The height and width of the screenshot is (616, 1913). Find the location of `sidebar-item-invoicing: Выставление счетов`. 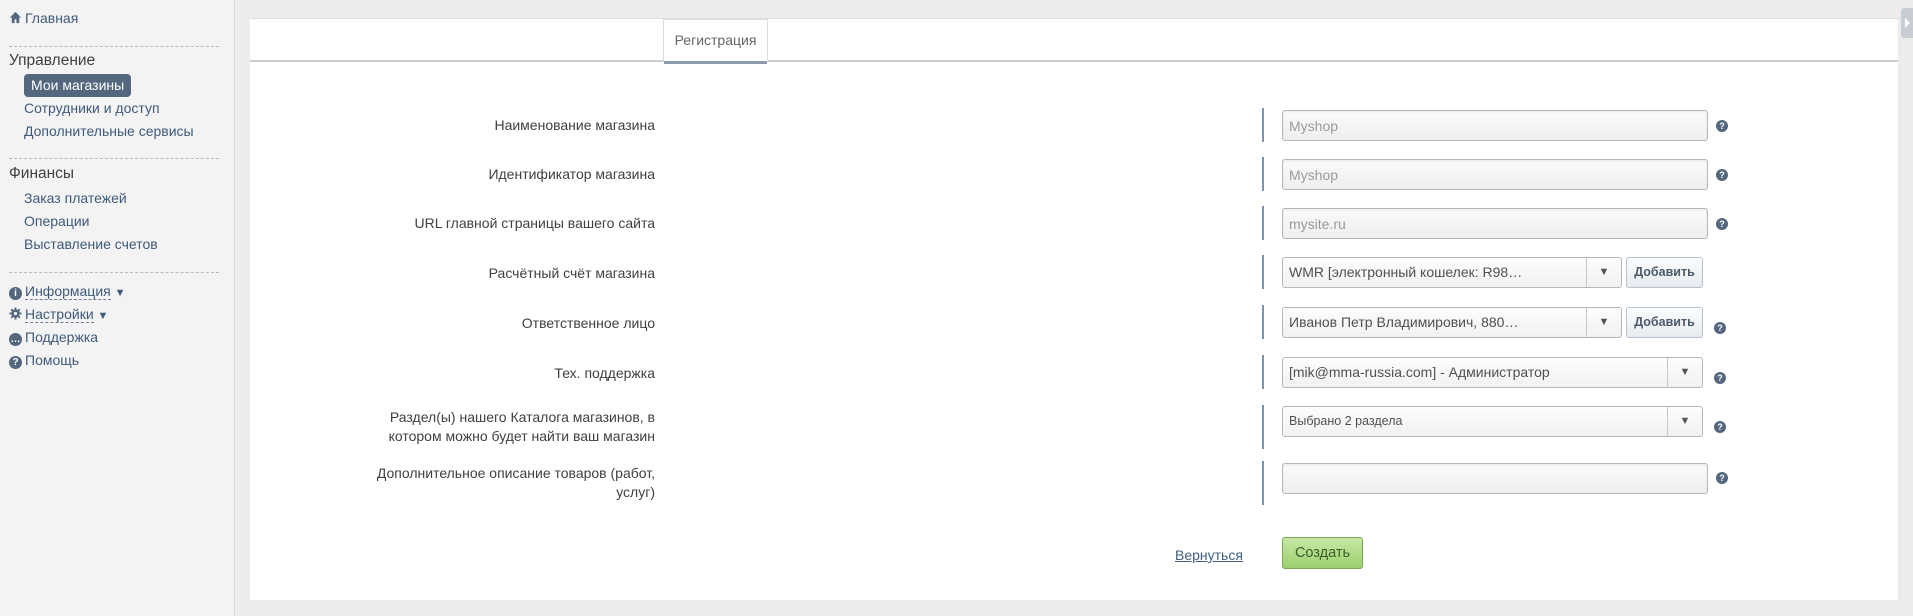

sidebar-item-invoicing: Выставление счетов is located at coordinates (91, 244).